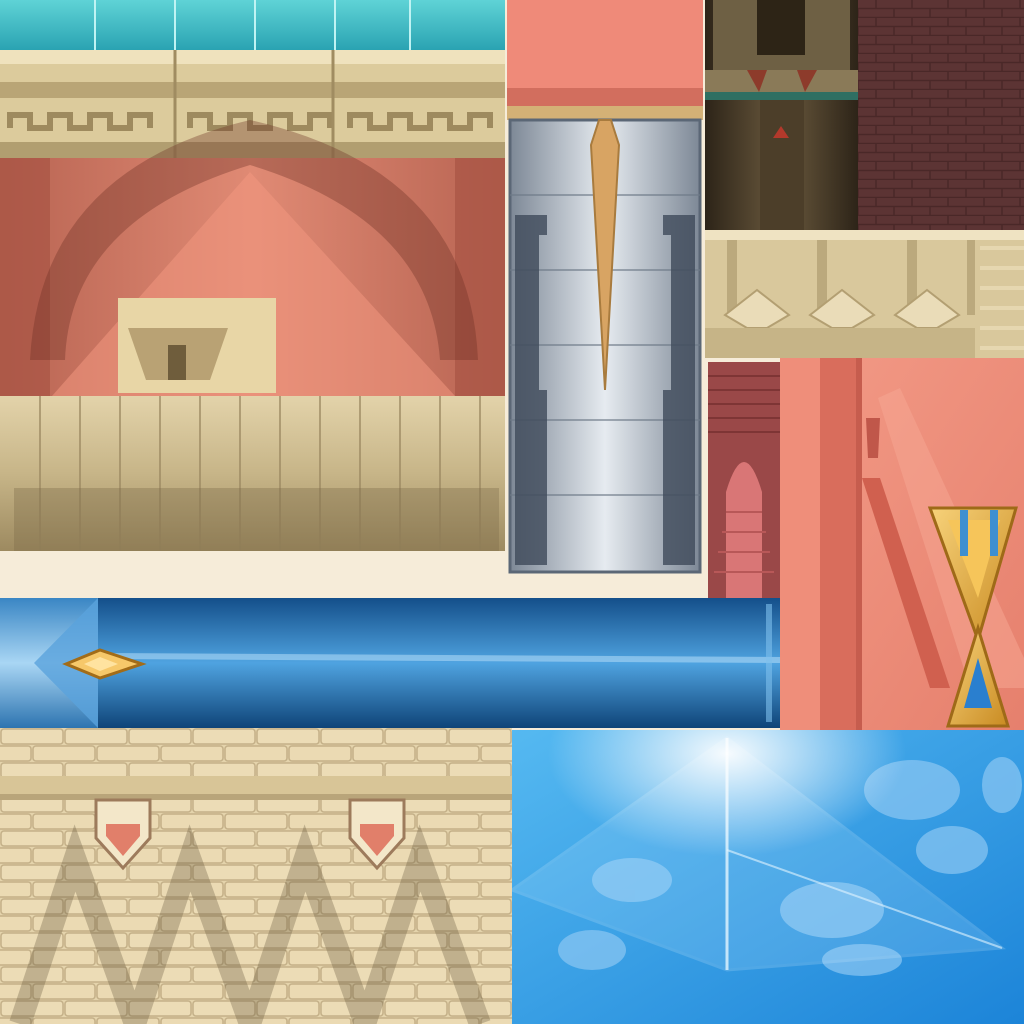 The height and width of the screenshot is (1024, 1024). What do you see at coordinates (390, 663) in the screenshot?
I see `blue-beam-tile` at bounding box center [390, 663].